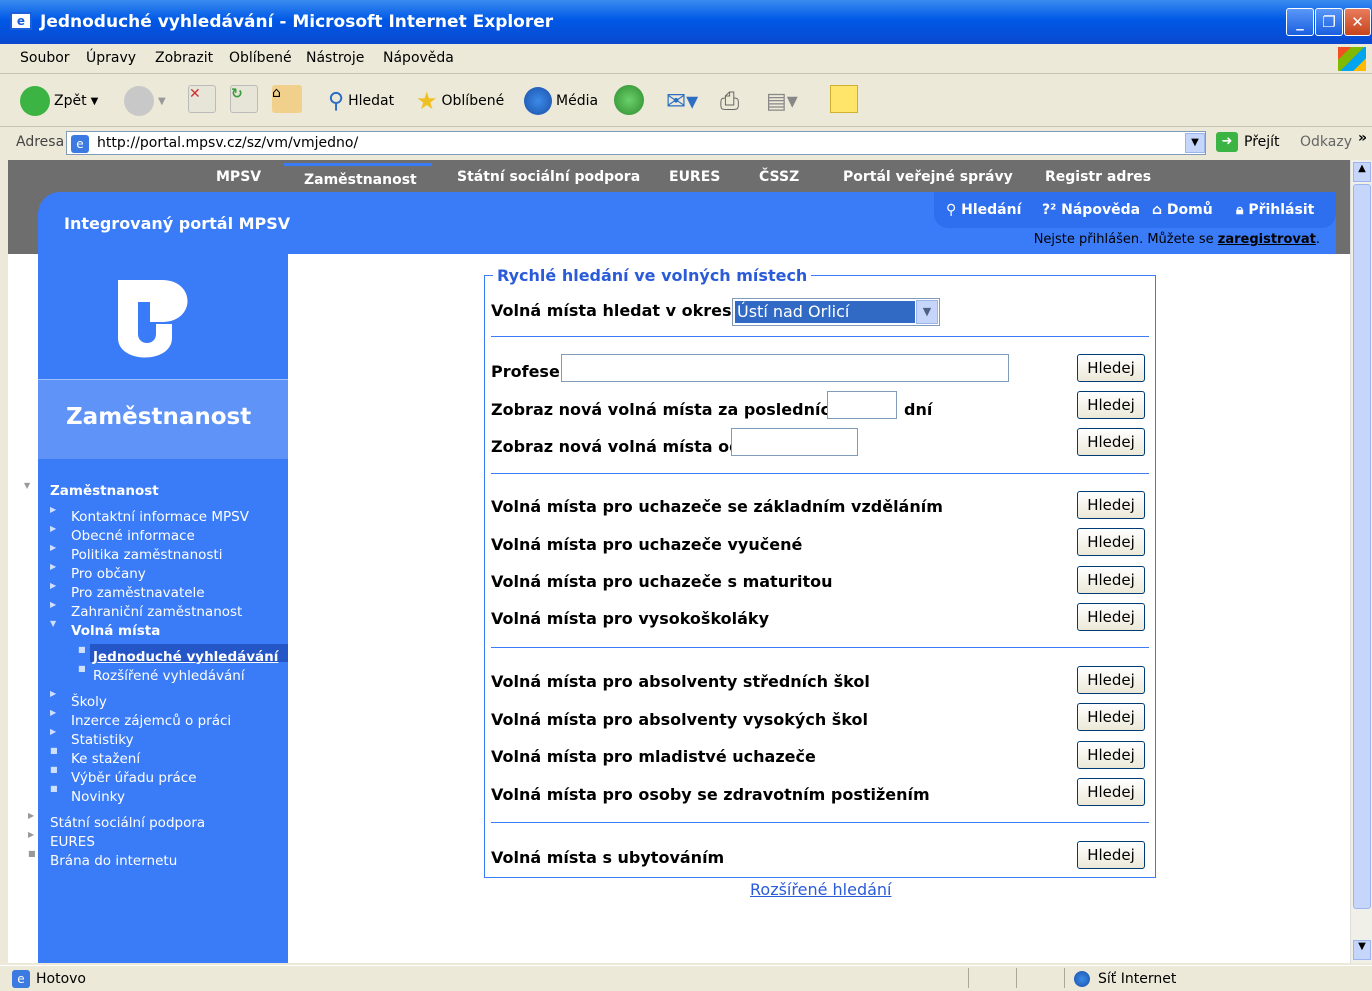 The height and width of the screenshot is (991, 1372). What do you see at coordinates (652, 275) in the screenshot?
I see `form-legend: Rychlé hledání ve volných místech` at bounding box center [652, 275].